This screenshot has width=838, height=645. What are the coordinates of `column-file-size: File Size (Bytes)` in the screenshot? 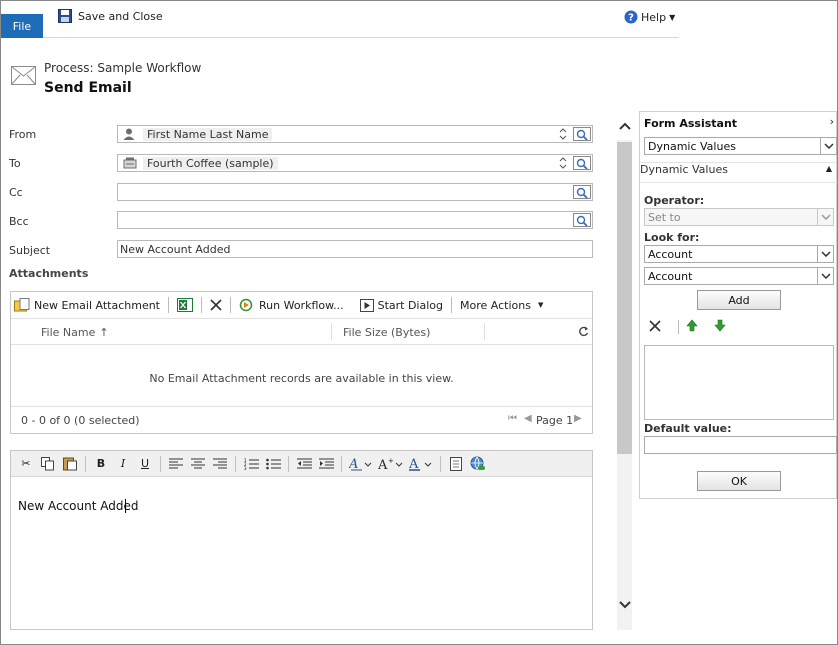 It's located at (386, 332).